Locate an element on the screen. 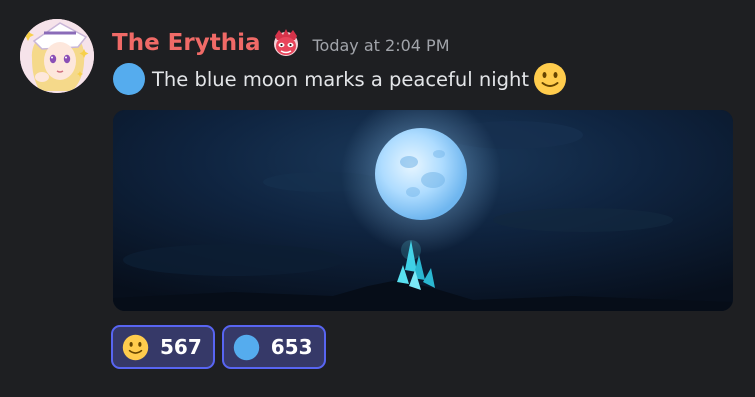 The height and width of the screenshot is (397, 755). author-avatar is located at coordinates (57, 56).